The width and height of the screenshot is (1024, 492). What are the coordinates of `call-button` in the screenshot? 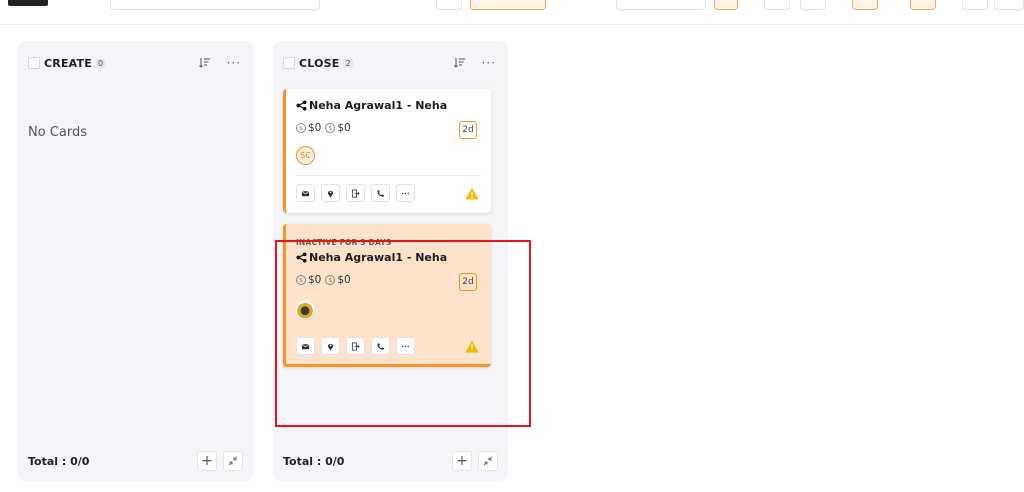 It's located at (380, 193).